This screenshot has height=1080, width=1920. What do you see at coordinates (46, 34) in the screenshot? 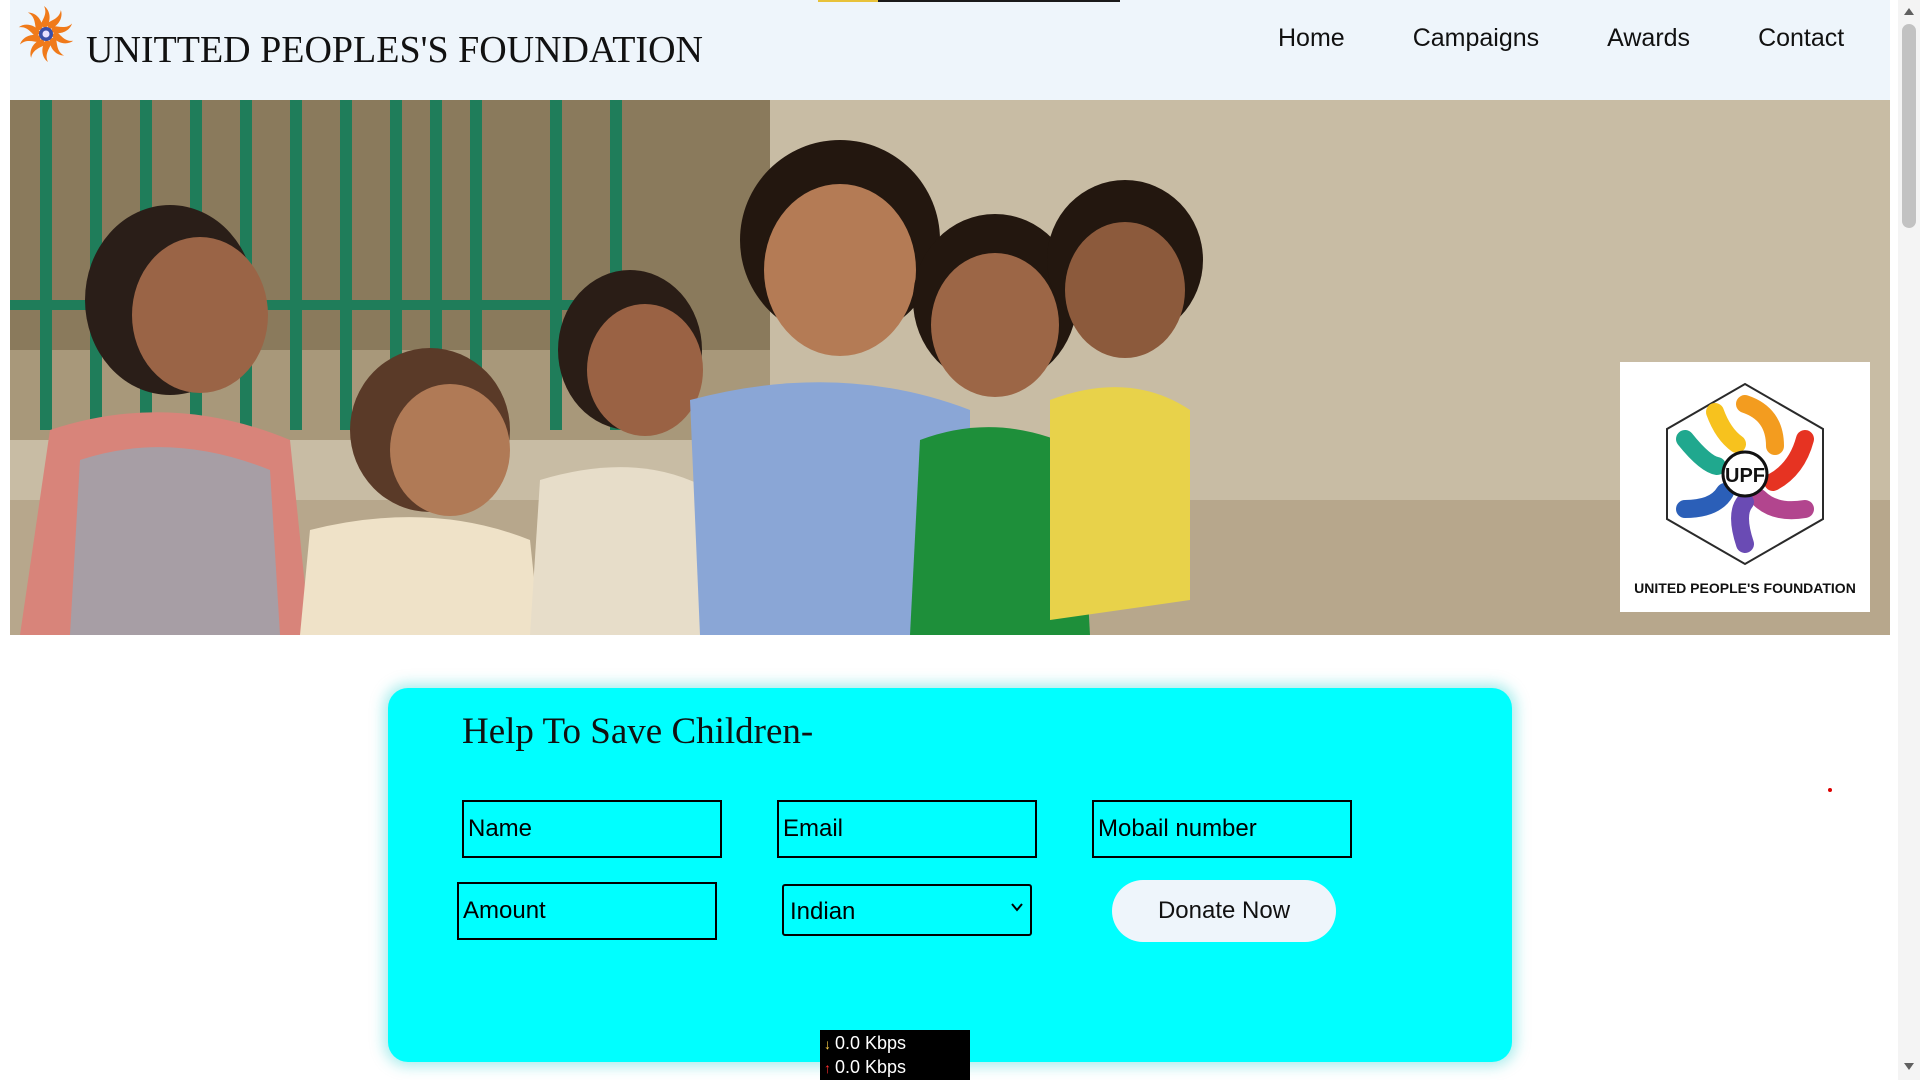
I see `sun-swirl-logo-icon` at bounding box center [46, 34].